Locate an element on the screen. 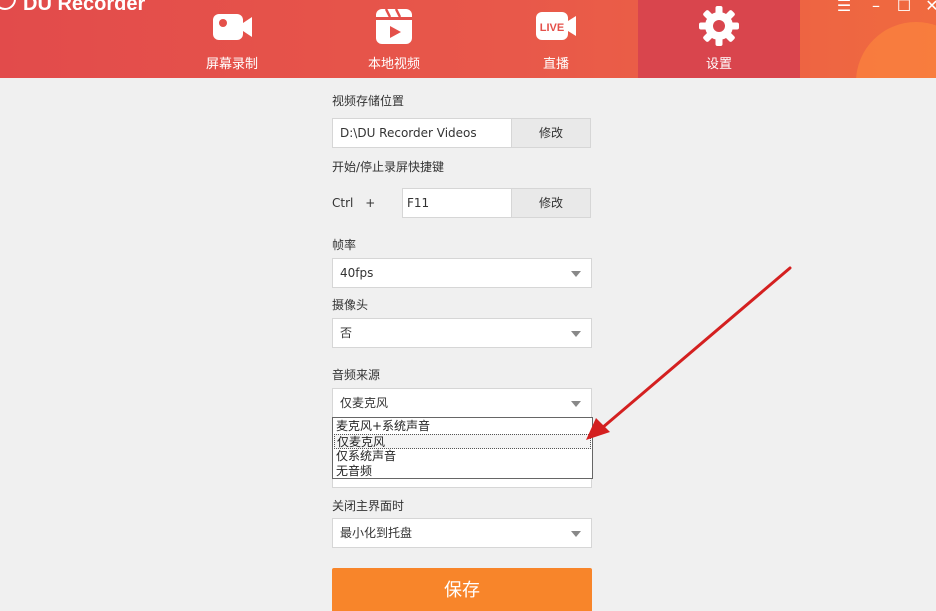 Image resolution: width=936 pixels, height=611 pixels. annotation-arrow-icon is located at coordinates (689, 353).